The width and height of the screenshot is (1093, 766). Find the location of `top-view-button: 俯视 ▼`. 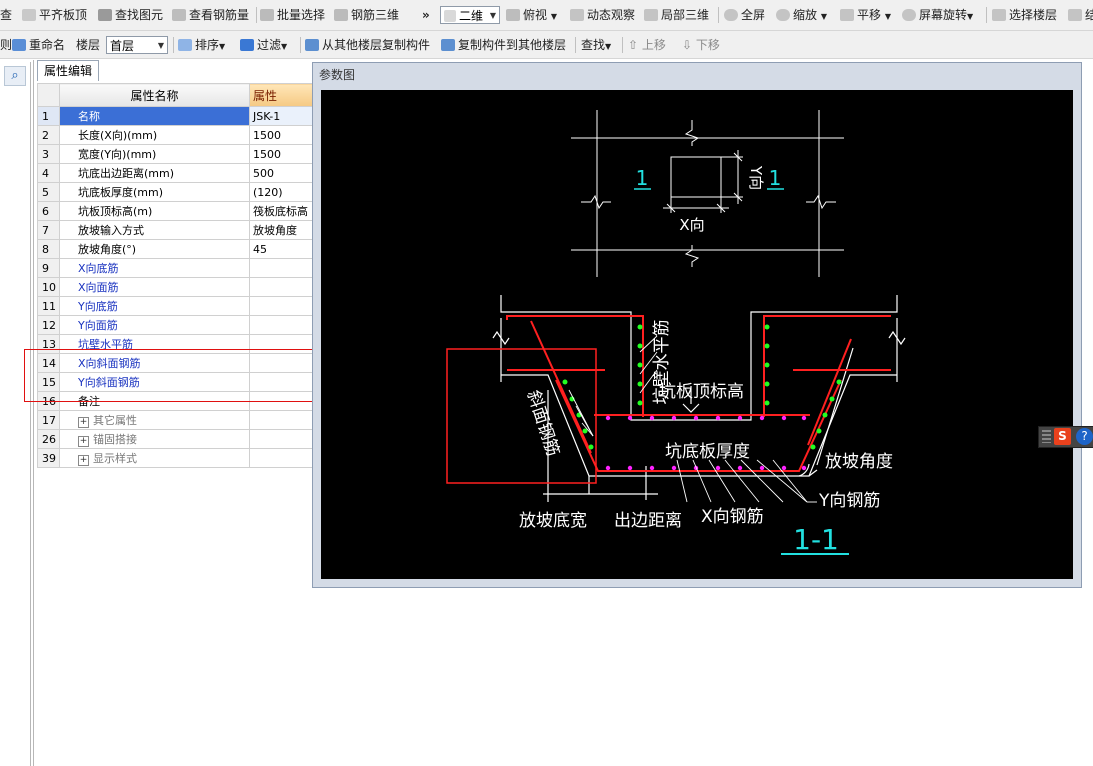

top-view-button: 俯视 ▼ is located at coordinates (531, 15).